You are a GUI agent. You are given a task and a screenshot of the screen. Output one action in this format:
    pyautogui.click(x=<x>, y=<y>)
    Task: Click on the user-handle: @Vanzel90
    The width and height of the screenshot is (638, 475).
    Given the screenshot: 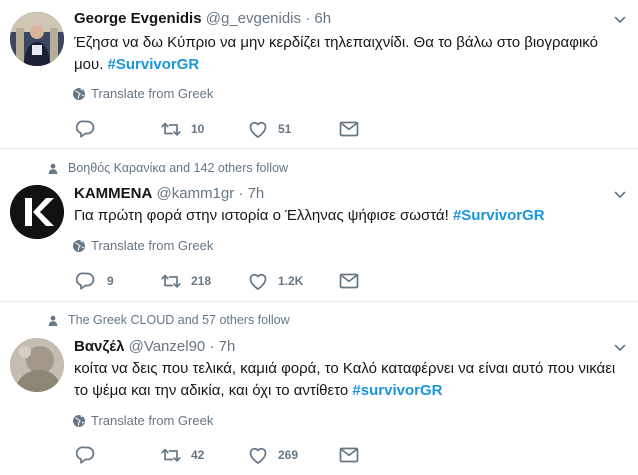 What is the action you would take?
    pyautogui.click(x=167, y=346)
    